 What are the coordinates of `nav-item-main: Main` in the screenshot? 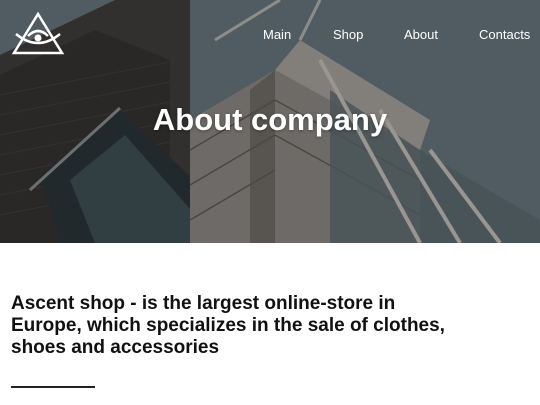 It's located at (277, 35).